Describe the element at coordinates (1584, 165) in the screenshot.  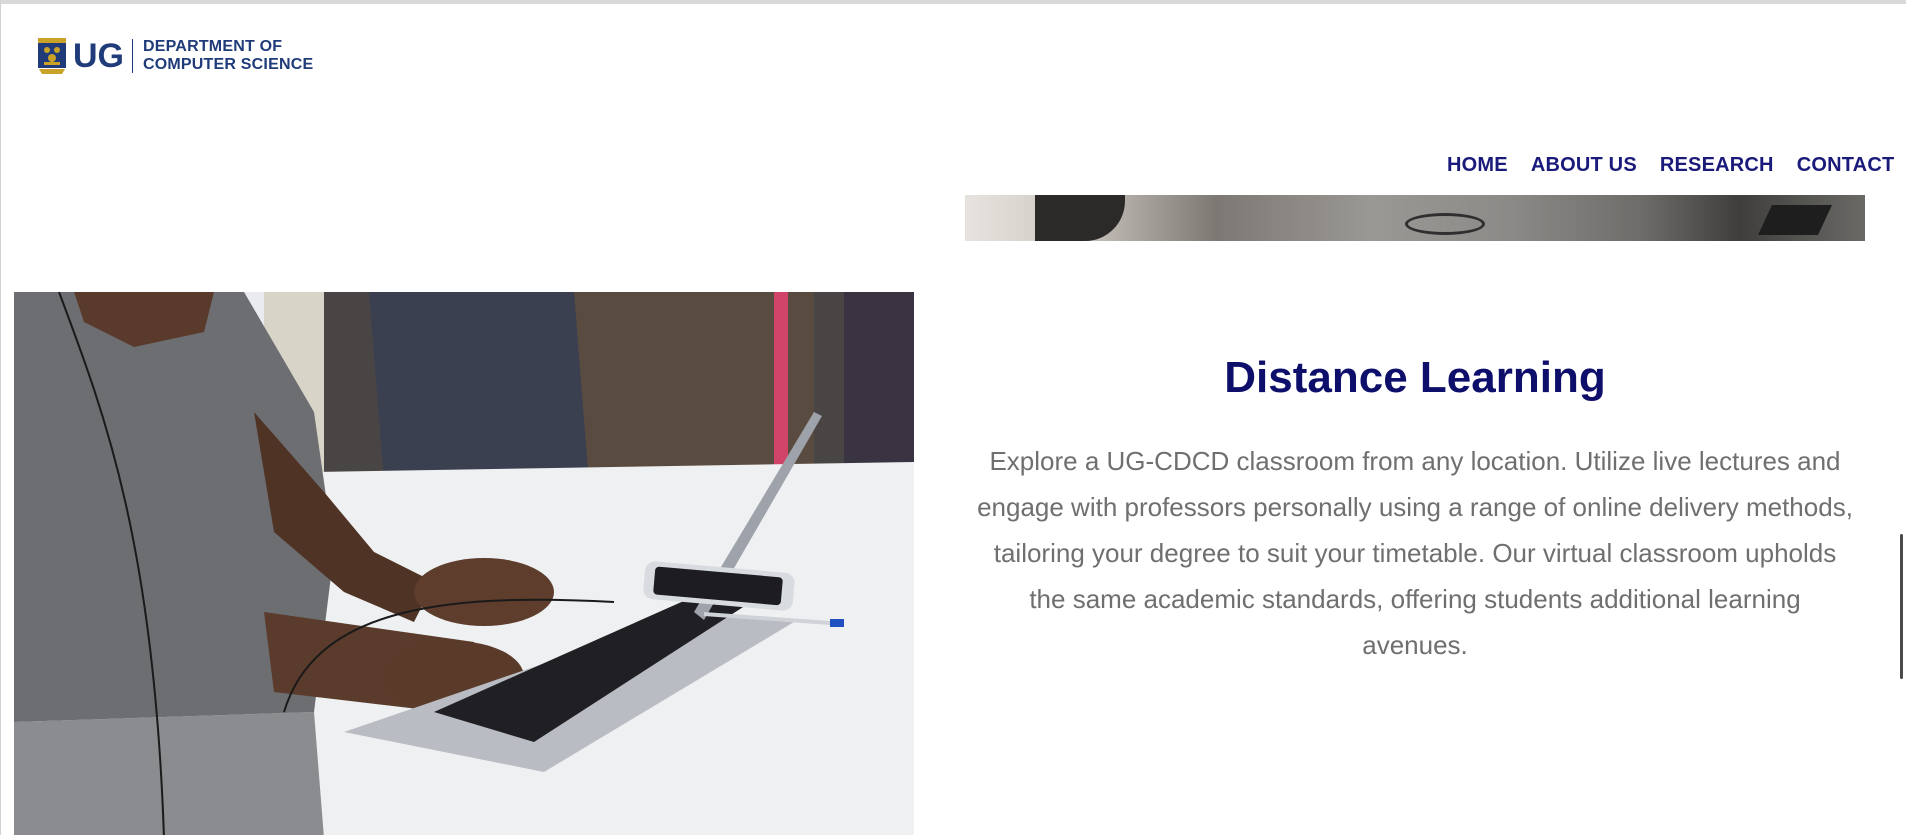
I see `nav-about-us: ABOUT US` at that location.